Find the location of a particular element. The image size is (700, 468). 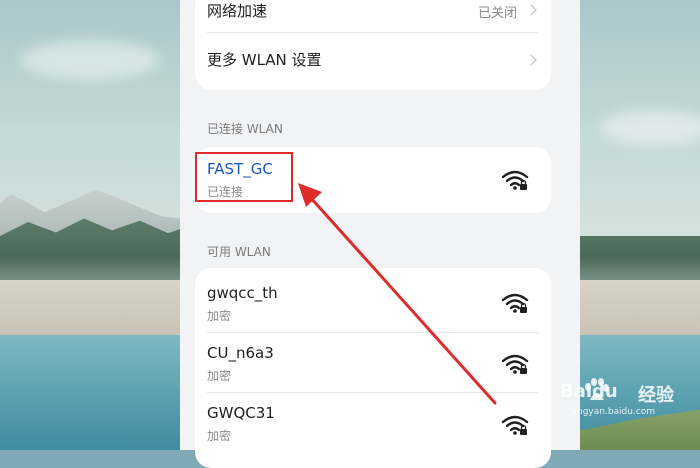

network-accel-row: 网络加速 已关闭 is located at coordinates (373, 16).